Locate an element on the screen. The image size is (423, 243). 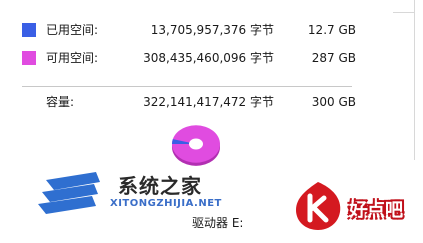
window-edge-right is located at coordinates (414, 80).